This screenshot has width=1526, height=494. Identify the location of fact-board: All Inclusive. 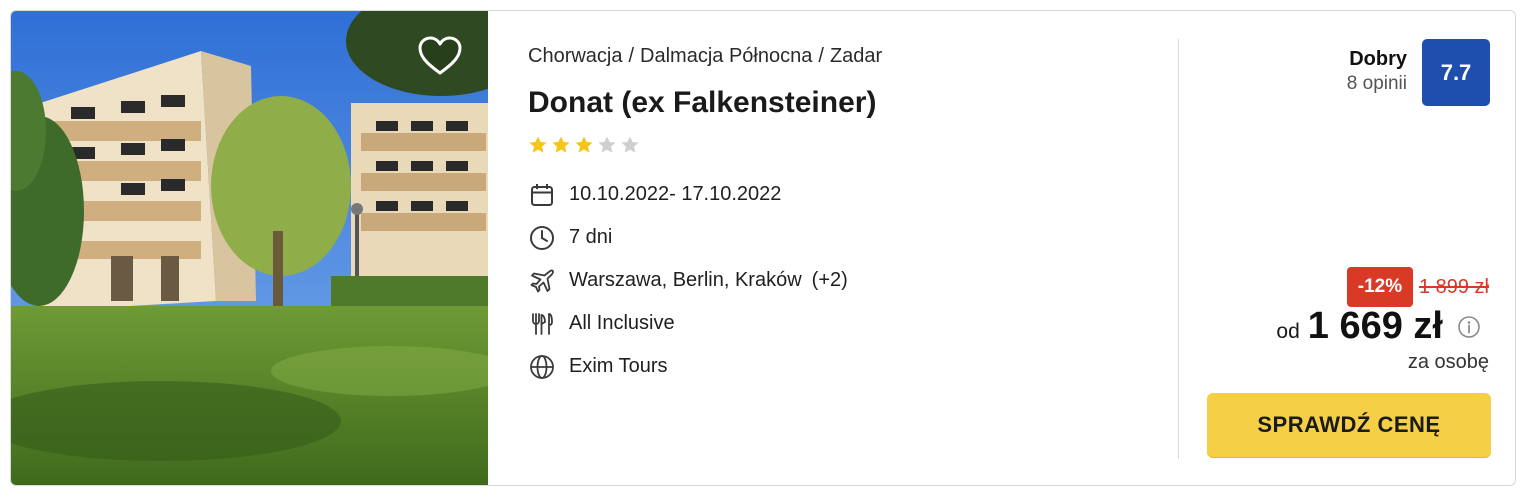
(848, 323).